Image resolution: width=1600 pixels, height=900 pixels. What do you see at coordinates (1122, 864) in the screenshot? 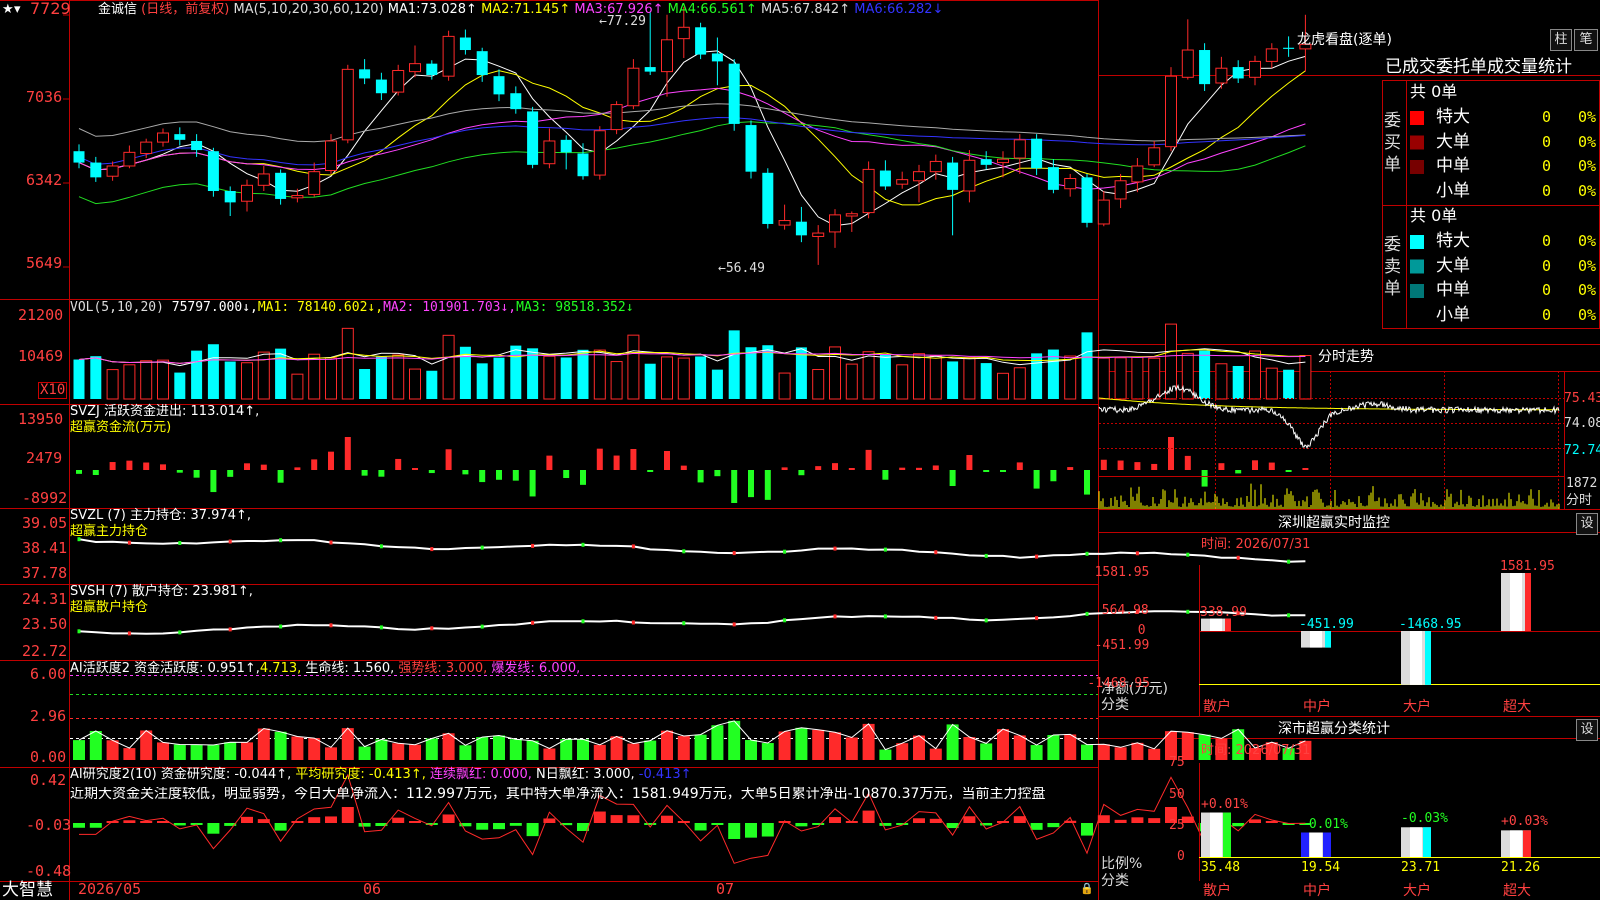
I see `stats-axis-label: 比例%` at bounding box center [1122, 864].